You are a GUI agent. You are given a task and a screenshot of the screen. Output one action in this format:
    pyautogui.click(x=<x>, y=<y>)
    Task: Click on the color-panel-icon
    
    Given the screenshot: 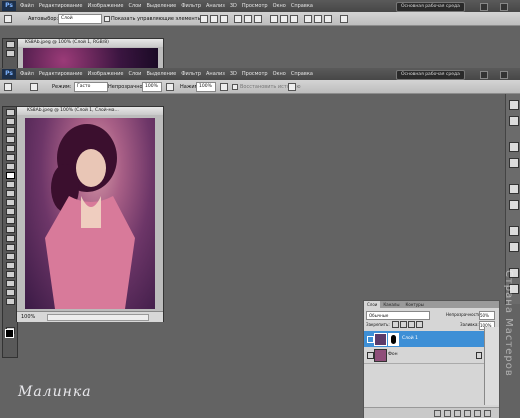 What is the action you would take?
    pyautogui.click(x=514, y=105)
    